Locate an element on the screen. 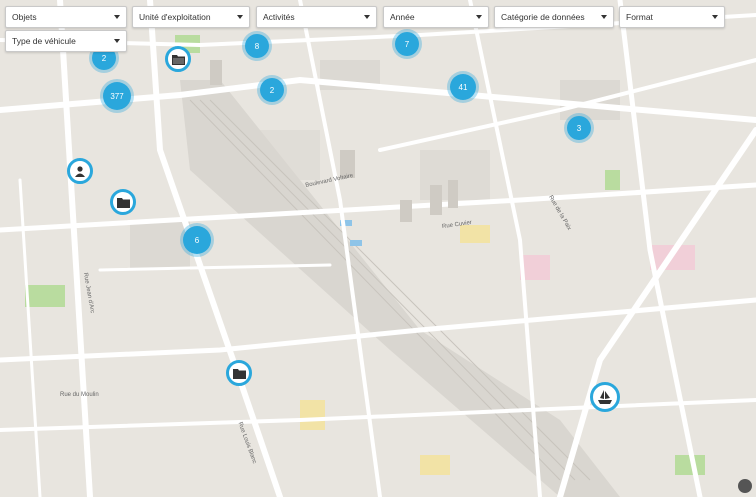  filter-label: Unité d'exploitation is located at coordinates (175, 17).